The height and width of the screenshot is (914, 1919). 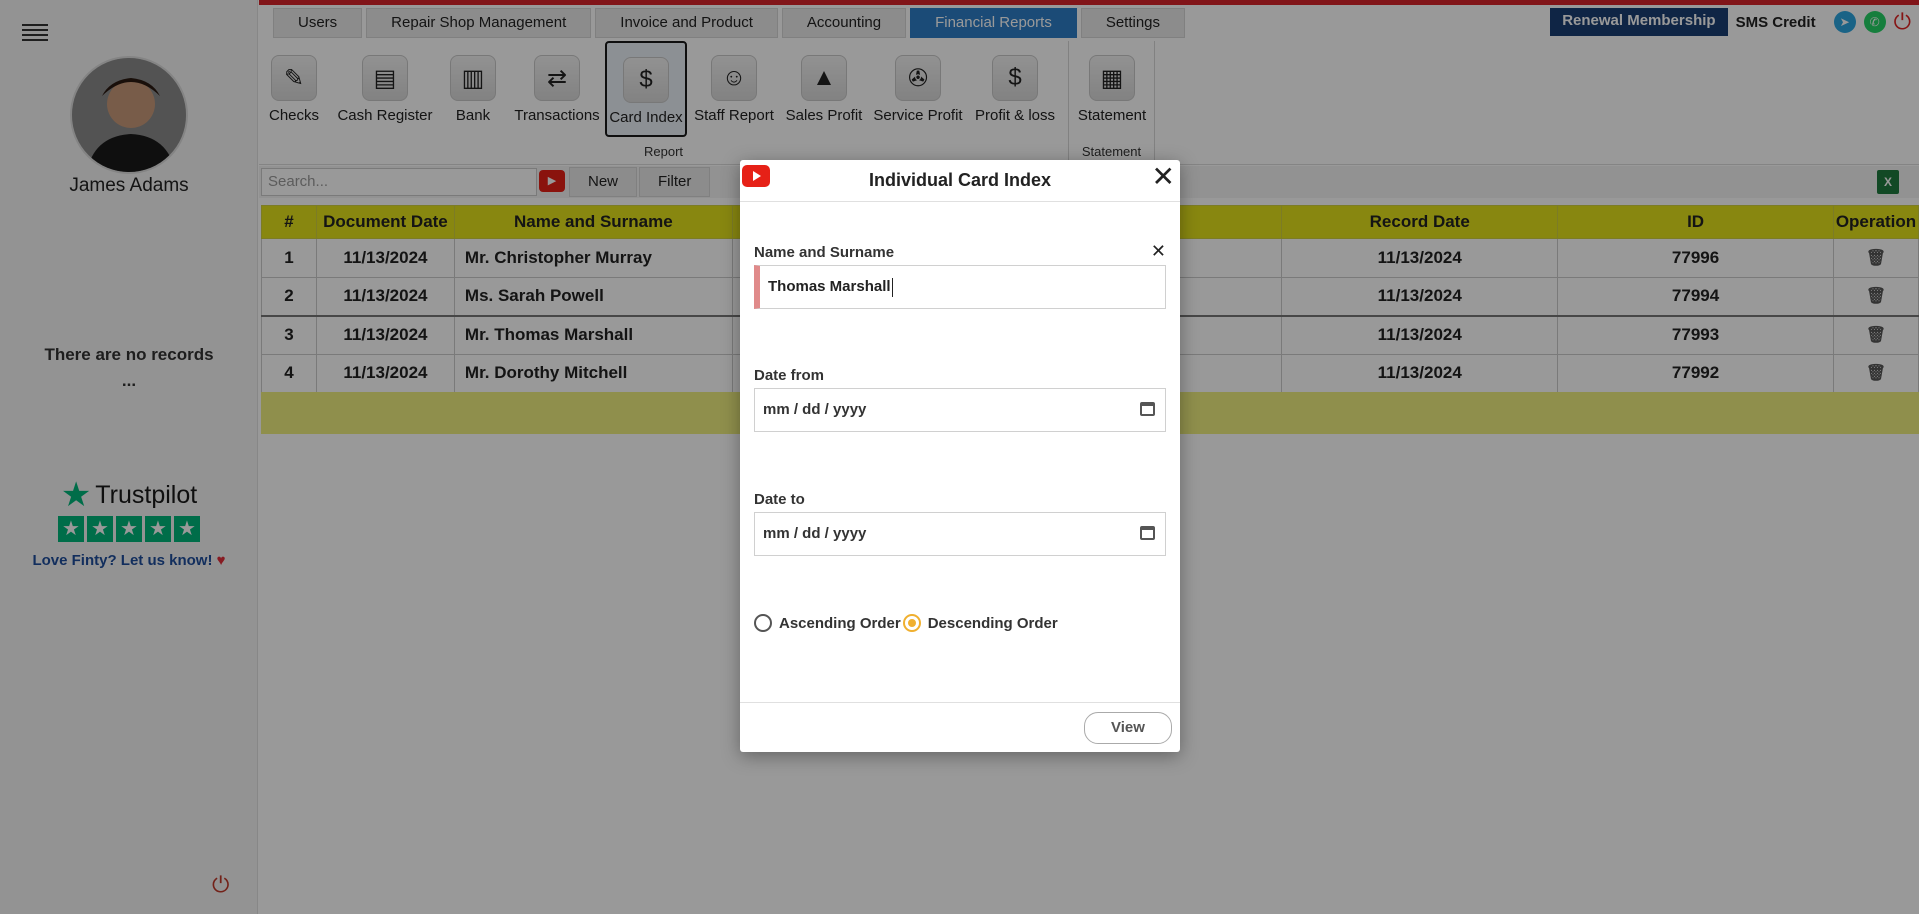 I want to click on dialog-title: Individual Card Index, so click(x=960, y=180).